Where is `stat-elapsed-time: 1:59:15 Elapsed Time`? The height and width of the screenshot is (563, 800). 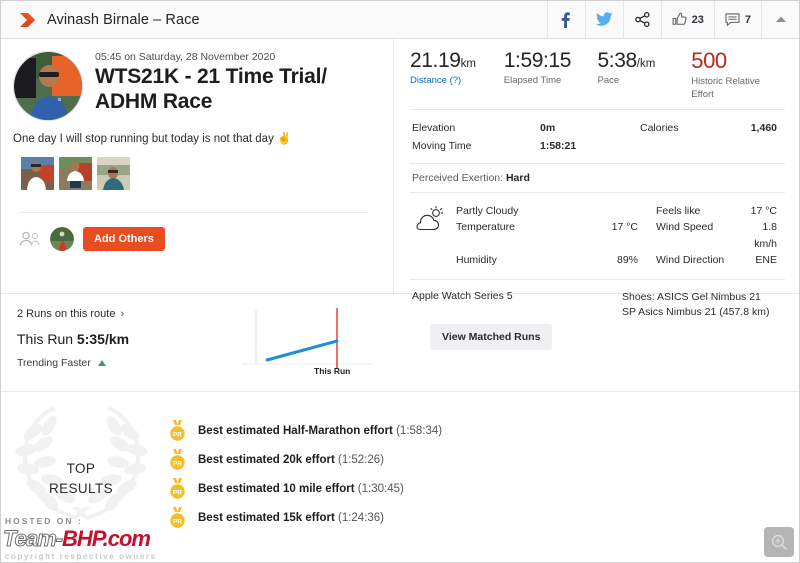 stat-elapsed-time: 1:59:15 Elapsed Time is located at coordinates (551, 75).